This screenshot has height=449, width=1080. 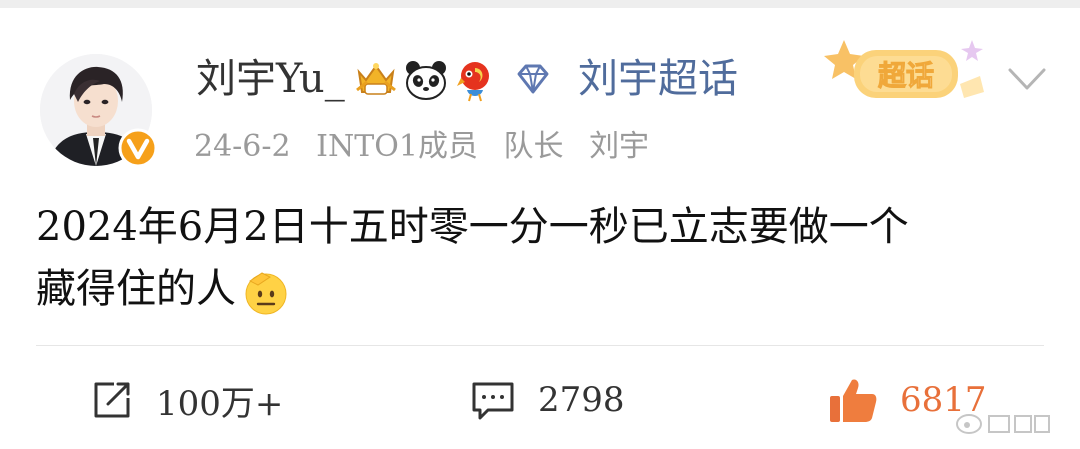 I want to click on diamond-icon, so click(x=533, y=80).